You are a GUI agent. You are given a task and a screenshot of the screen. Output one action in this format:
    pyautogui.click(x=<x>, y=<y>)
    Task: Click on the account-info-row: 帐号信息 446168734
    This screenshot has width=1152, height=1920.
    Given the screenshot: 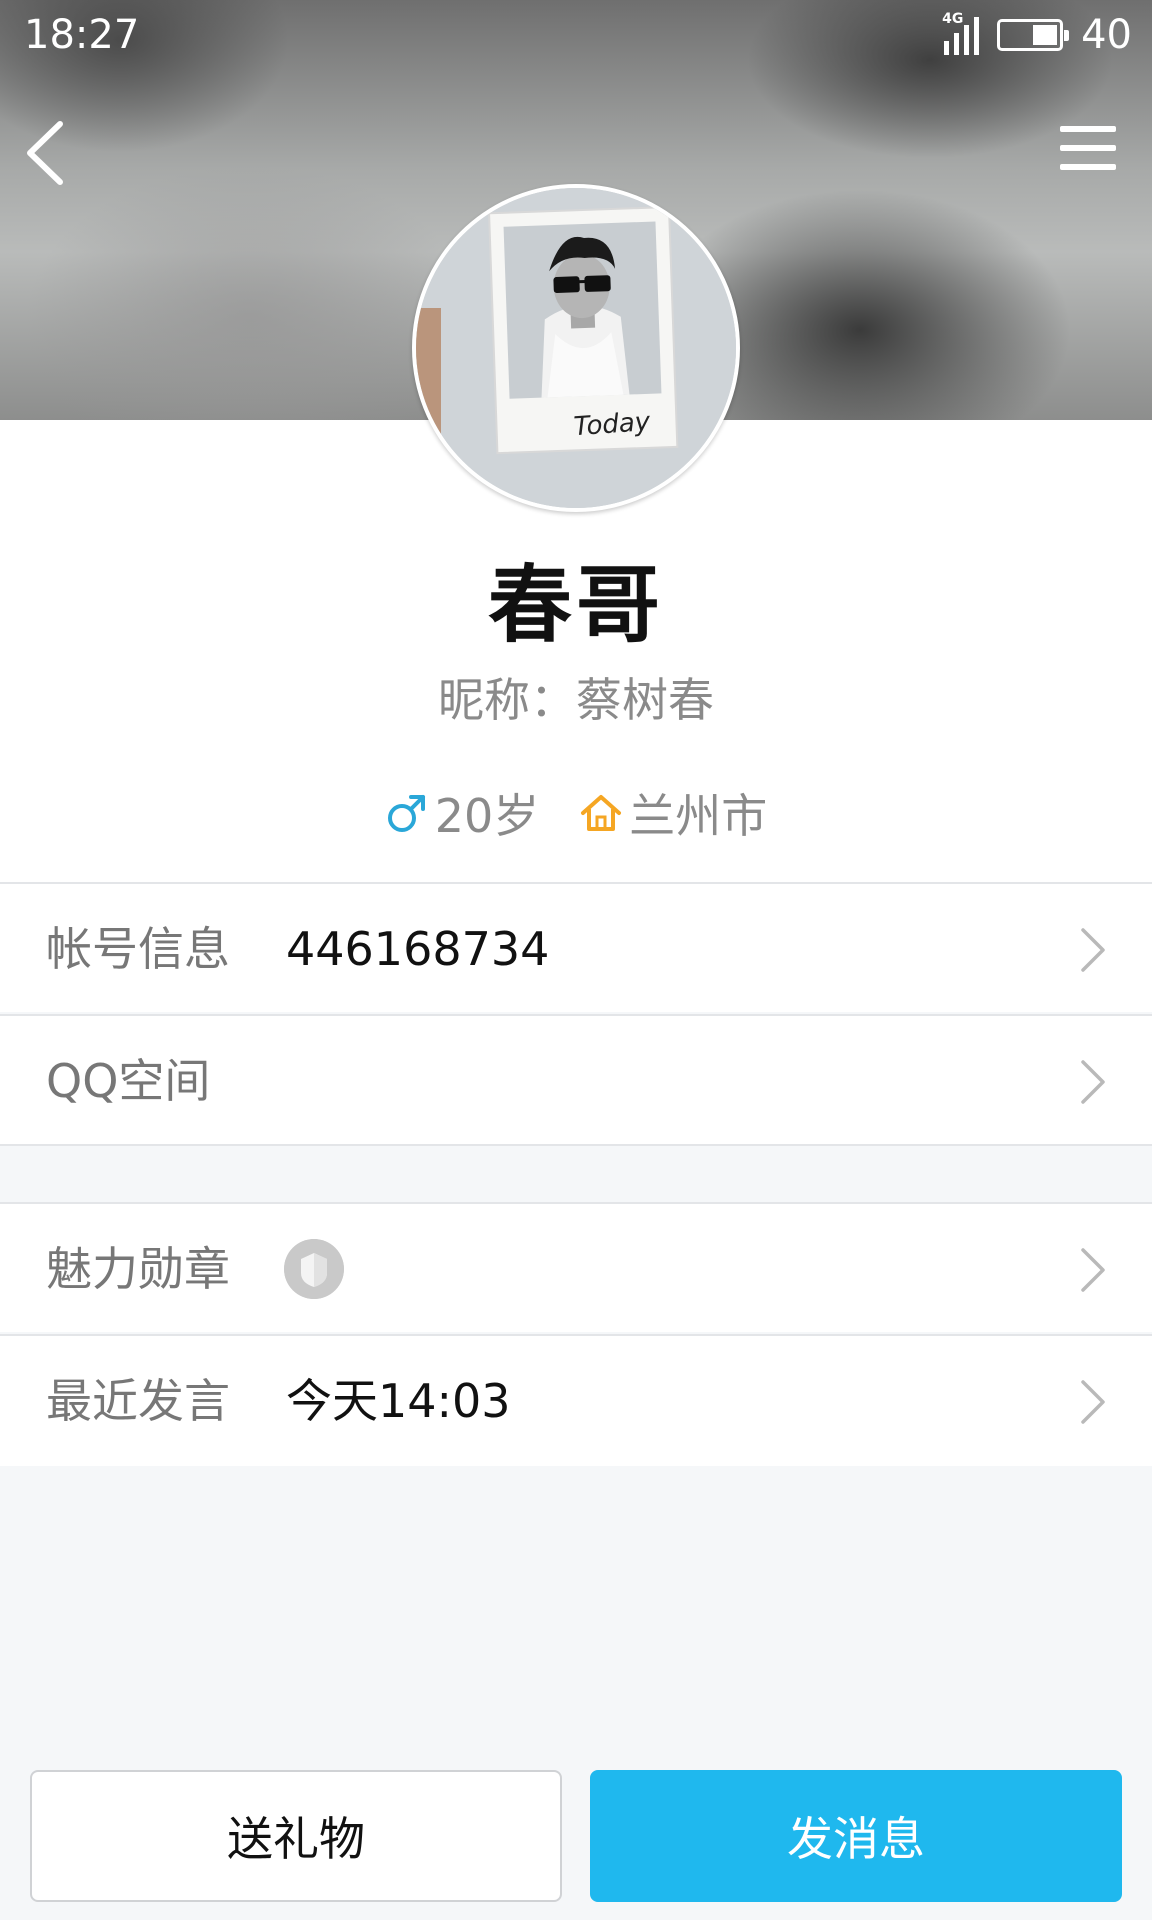 What is the action you would take?
    pyautogui.click(x=576, y=947)
    